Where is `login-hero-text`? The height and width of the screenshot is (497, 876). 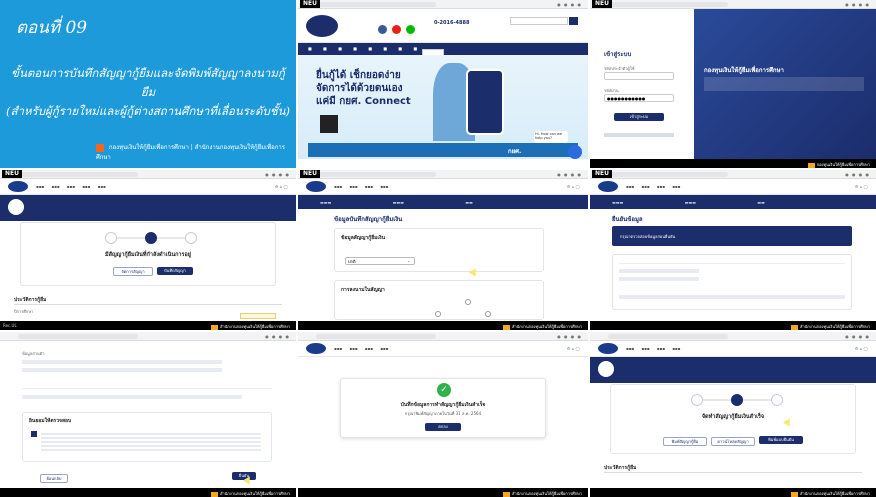 login-hero-text is located at coordinates (784, 84).